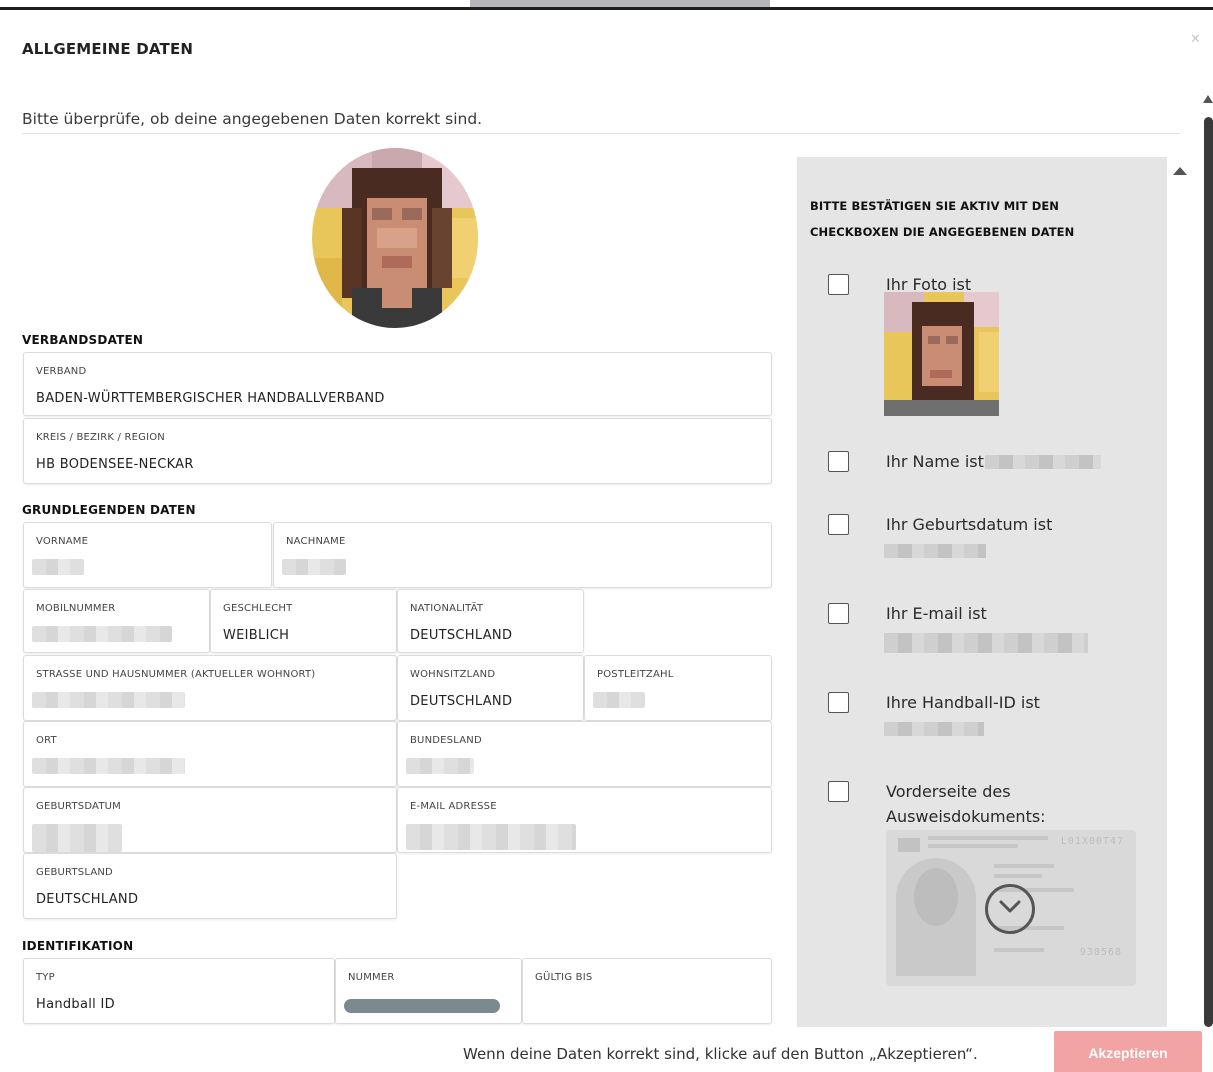 The width and height of the screenshot is (1213, 1072). Describe the element at coordinates (647, 991) in the screenshot. I see `field-gueltig-bis: GÜLTIG BIS` at that location.